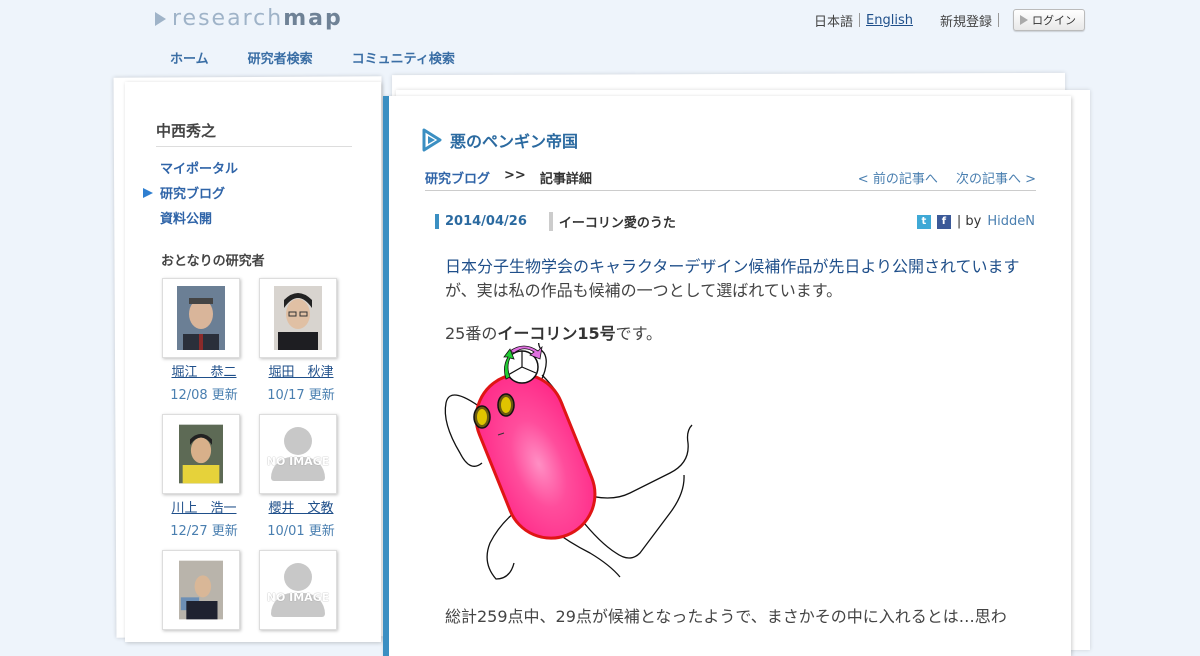 The height and width of the screenshot is (656, 1200). What do you see at coordinates (301, 506) in the screenshot?
I see `neighbor-name-link: 櫻井 文教` at bounding box center [301, 506].